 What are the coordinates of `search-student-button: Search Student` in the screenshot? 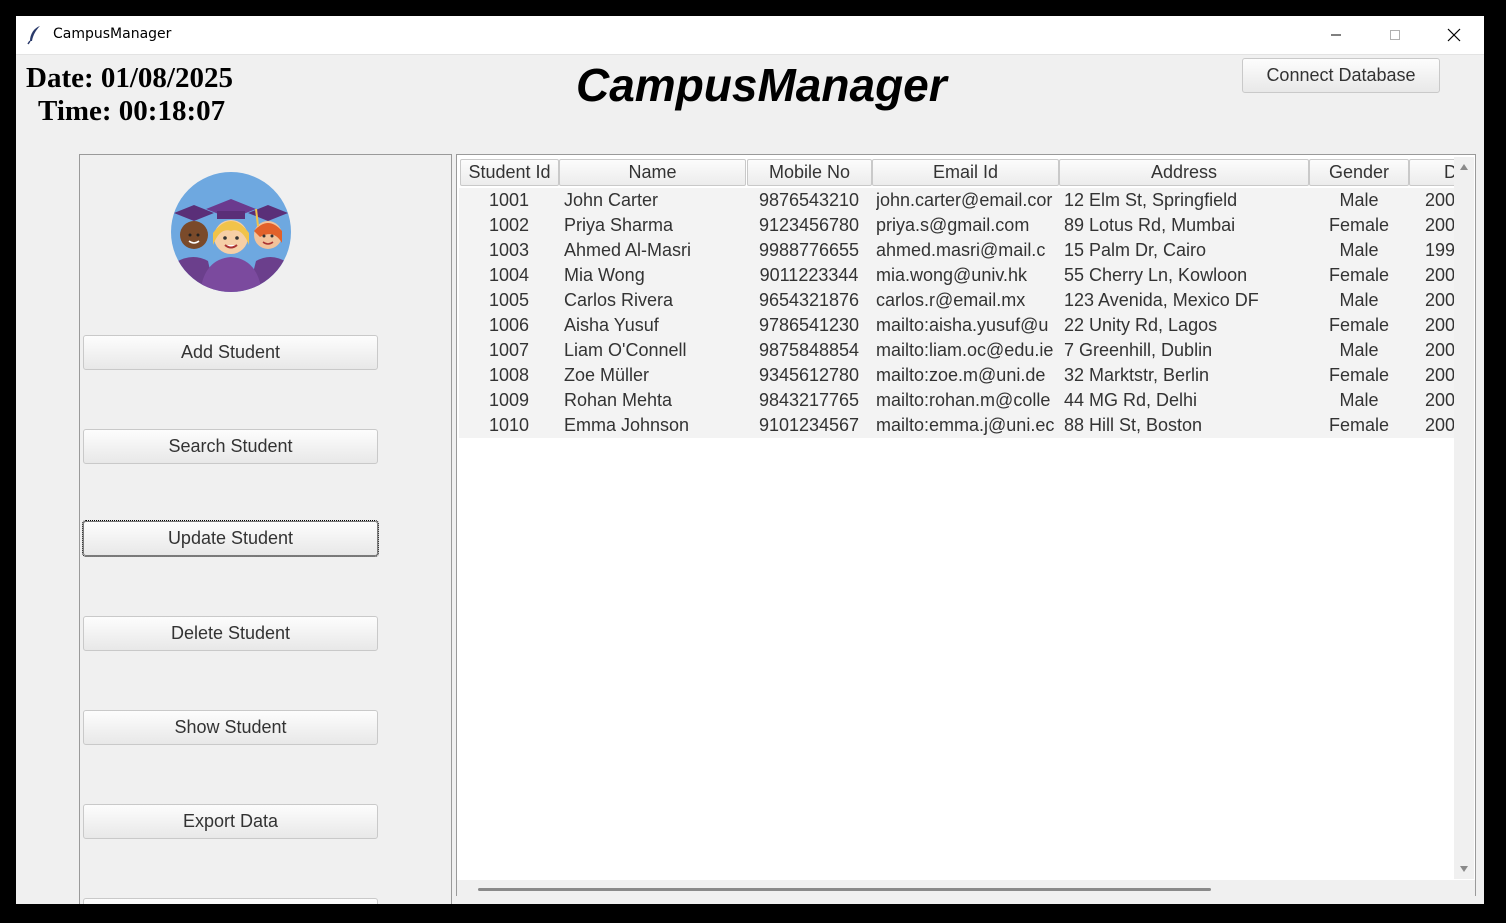 It's located at (230, 446).